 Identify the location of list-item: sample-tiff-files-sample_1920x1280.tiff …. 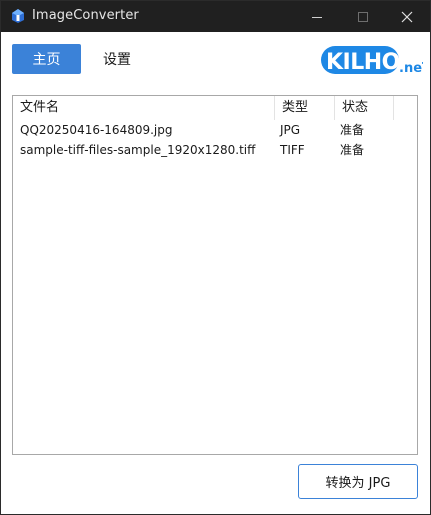
(215, 150).